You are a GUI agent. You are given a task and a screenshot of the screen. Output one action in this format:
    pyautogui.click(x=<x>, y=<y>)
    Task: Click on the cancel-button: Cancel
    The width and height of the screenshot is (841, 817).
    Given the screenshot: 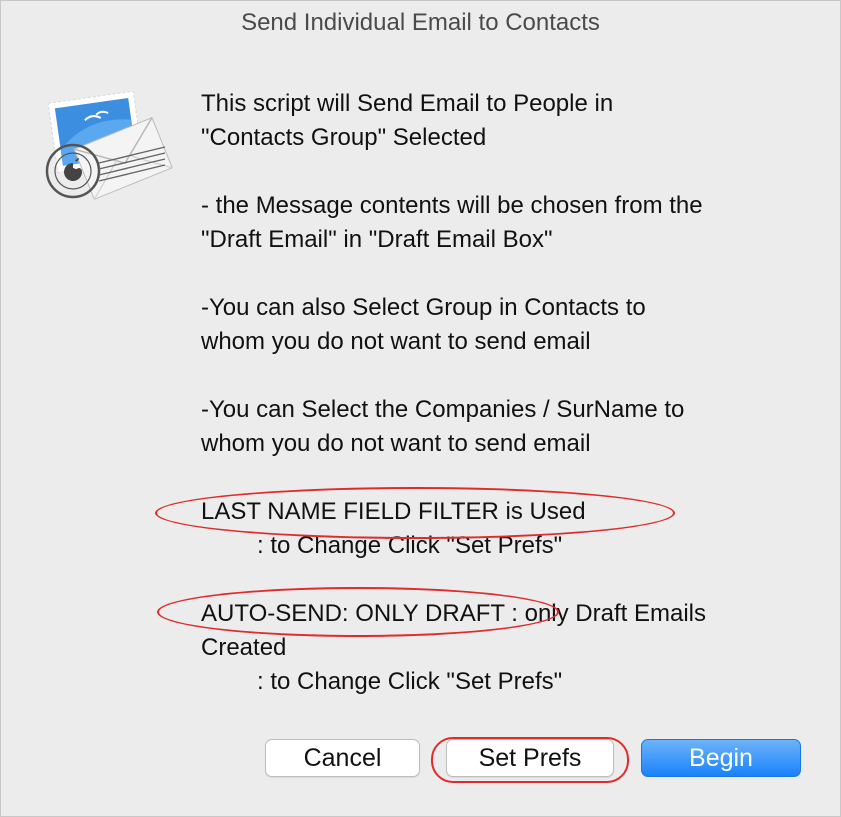 What is the action you would take?
    pyautogui.click(x=342, y=758)
    